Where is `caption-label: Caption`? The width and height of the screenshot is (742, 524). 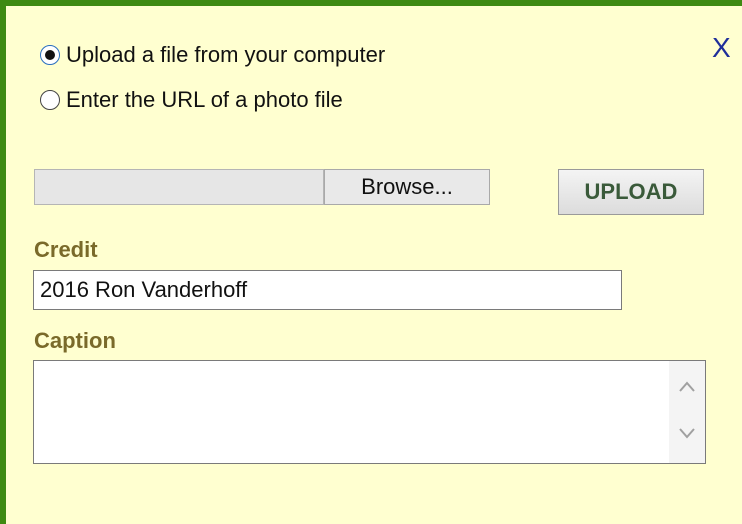
caption-label: Caption is located at coordinates (75, 340).